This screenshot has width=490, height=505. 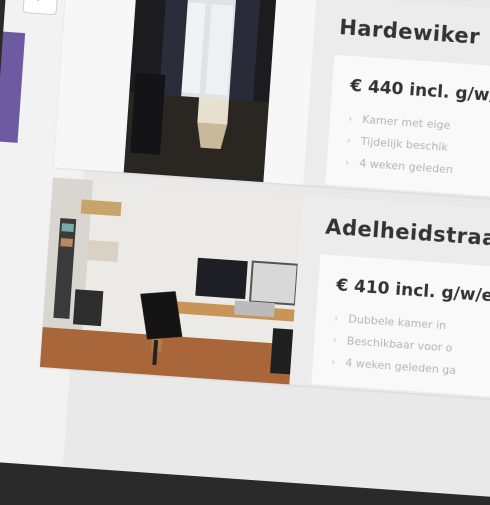 I want to click on listing-price: € 410 incl. g/w/e, so click(x=412, y=291).